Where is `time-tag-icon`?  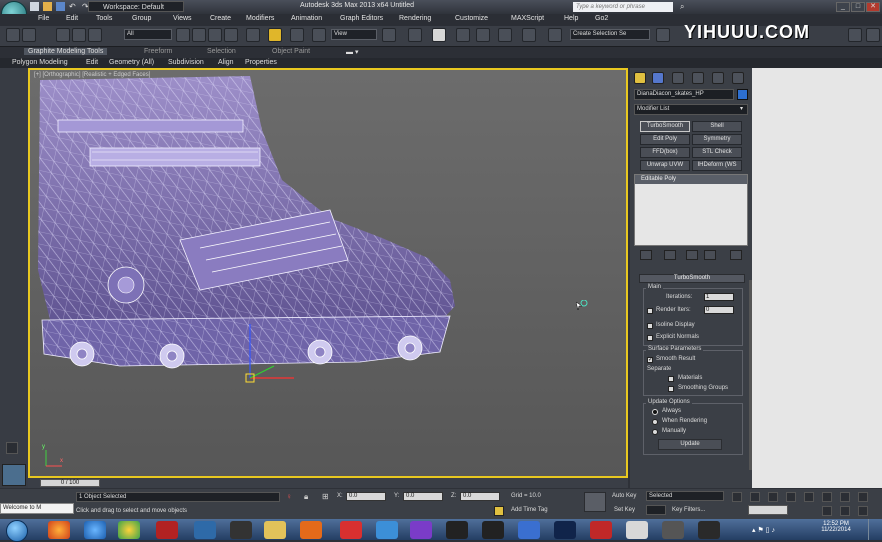
time-tag-icon is located at coordinates (499, 511).